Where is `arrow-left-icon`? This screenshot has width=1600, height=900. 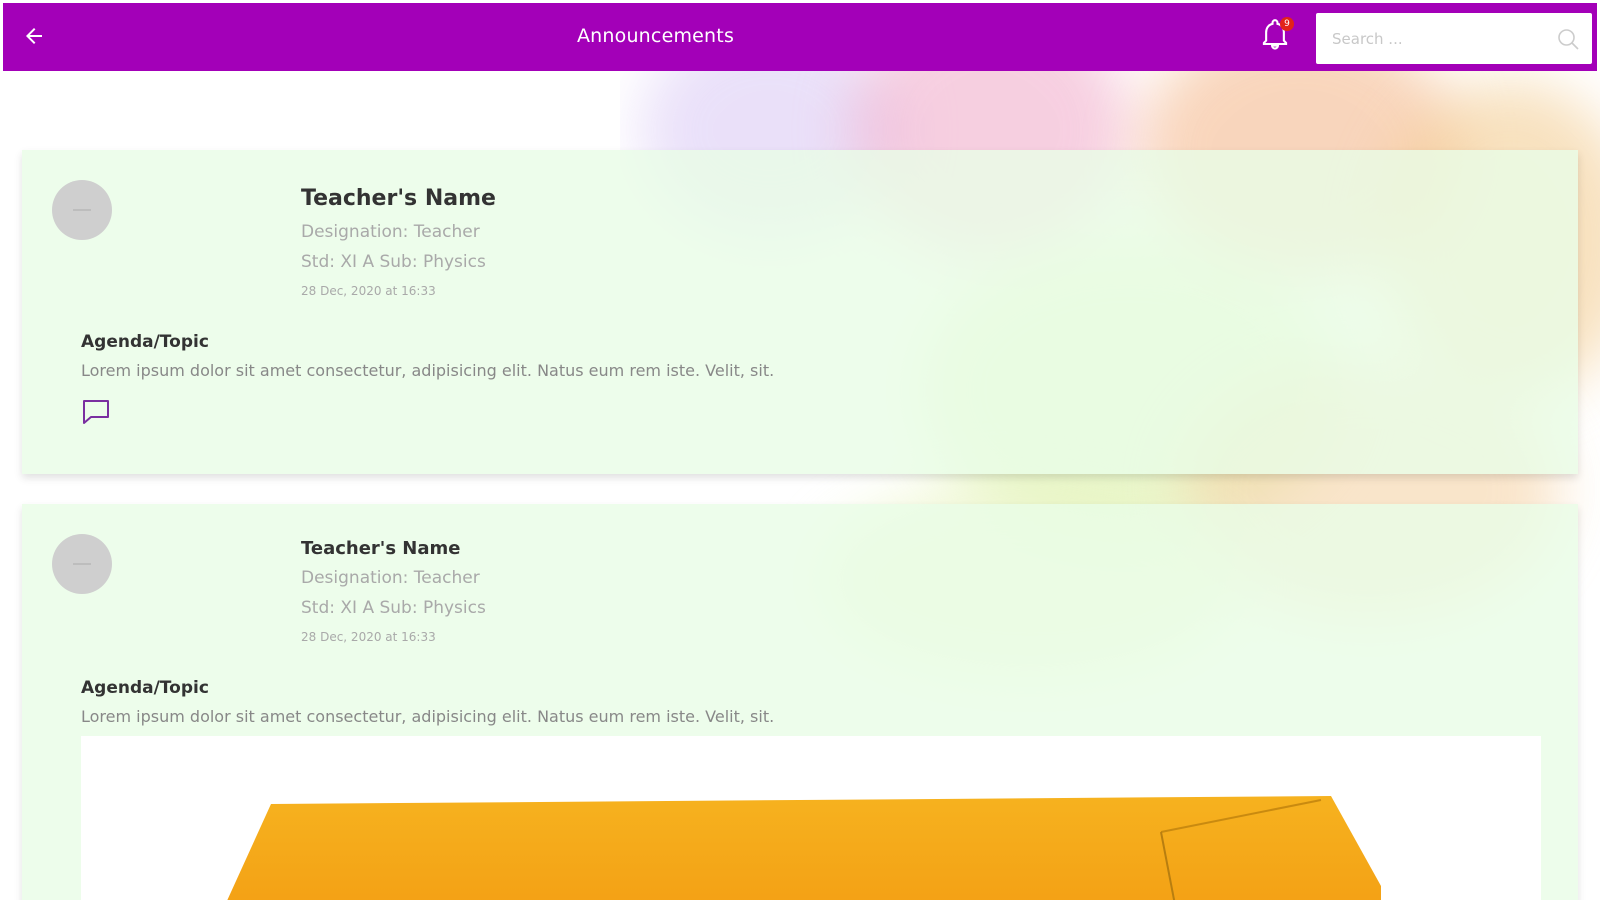 arrow-left-icon is located at coordinates (34, 36).